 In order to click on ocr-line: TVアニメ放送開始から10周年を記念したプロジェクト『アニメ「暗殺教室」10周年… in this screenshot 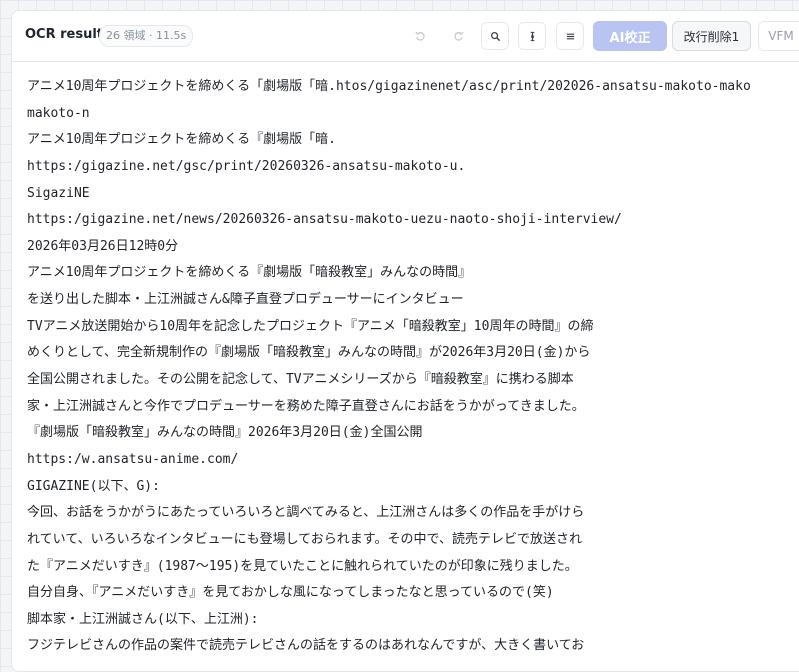, I will do `click(310, 326)`.